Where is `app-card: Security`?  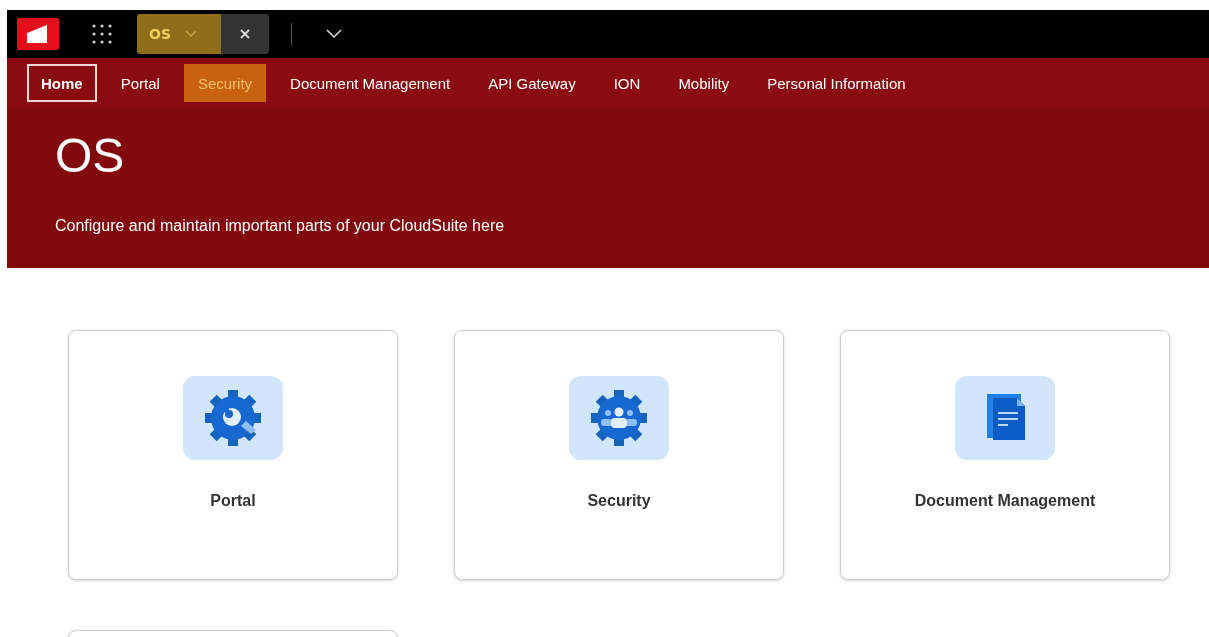
app-card: Security is located at coordinates (619, 455).